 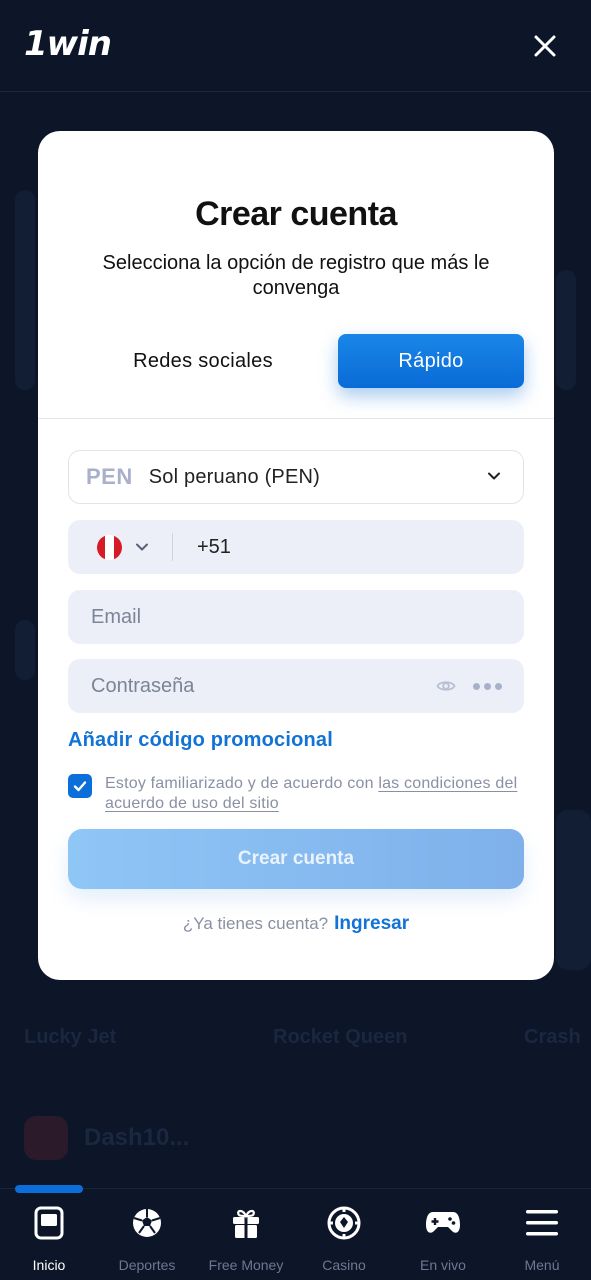 I want to click on email-field-wrapper, so click(x=296, y=617).